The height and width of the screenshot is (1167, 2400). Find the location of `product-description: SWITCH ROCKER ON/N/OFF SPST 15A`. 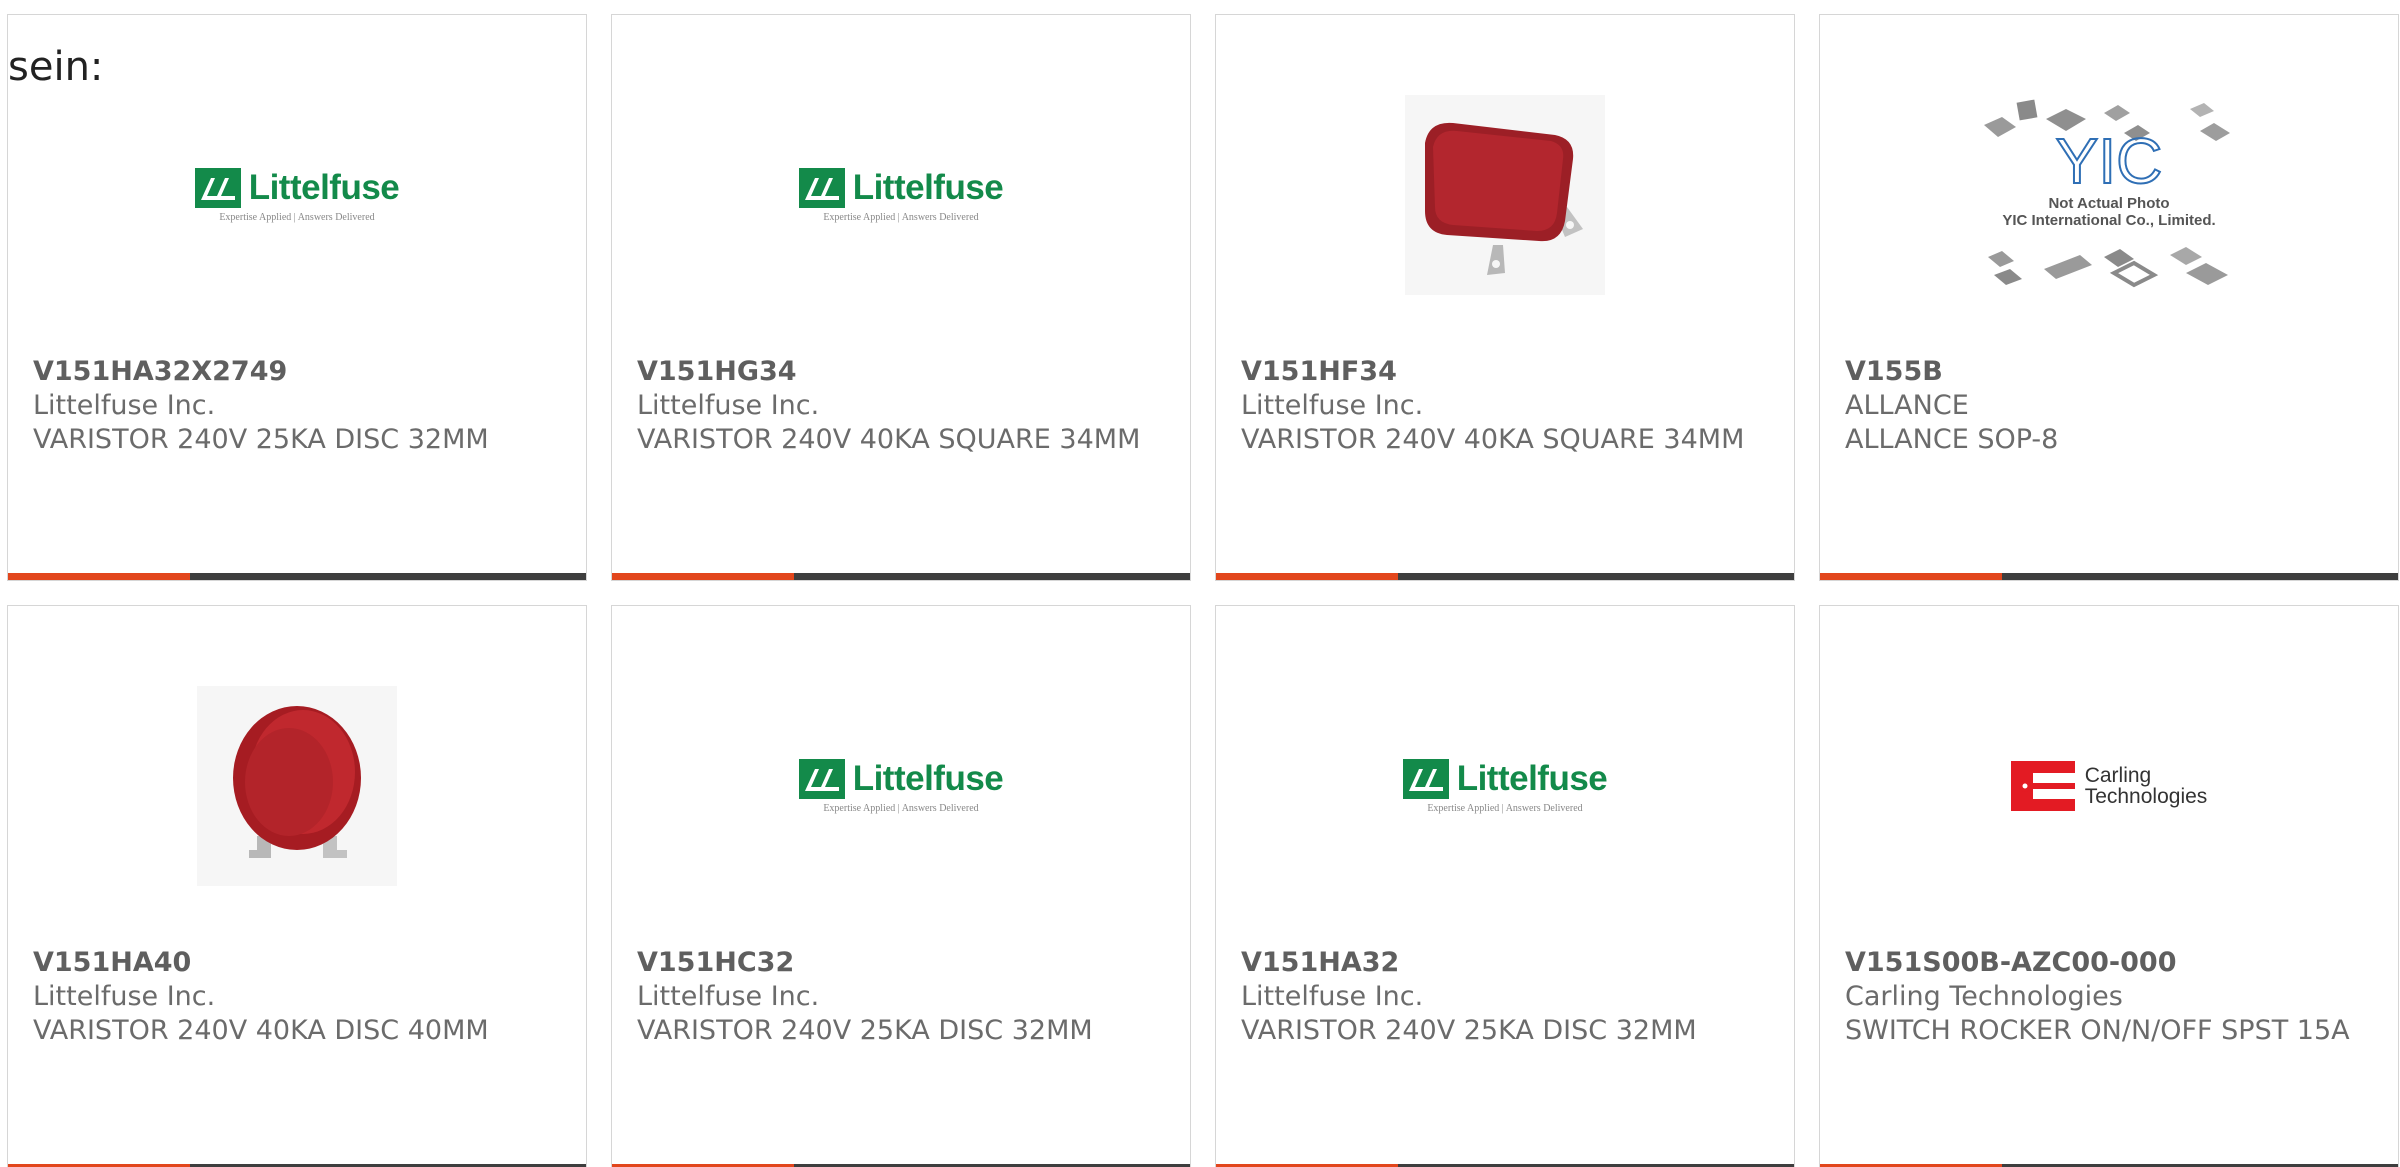

product-description: SWITCH ROCKER ON/N/OFF SPST 15A is located at coordinates (2097, 1030).